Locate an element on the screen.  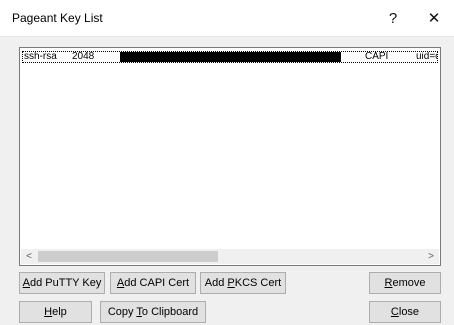
list-item: ssh-rsa 2048 CAPI uid=ci is located at coordinates (230, 57).